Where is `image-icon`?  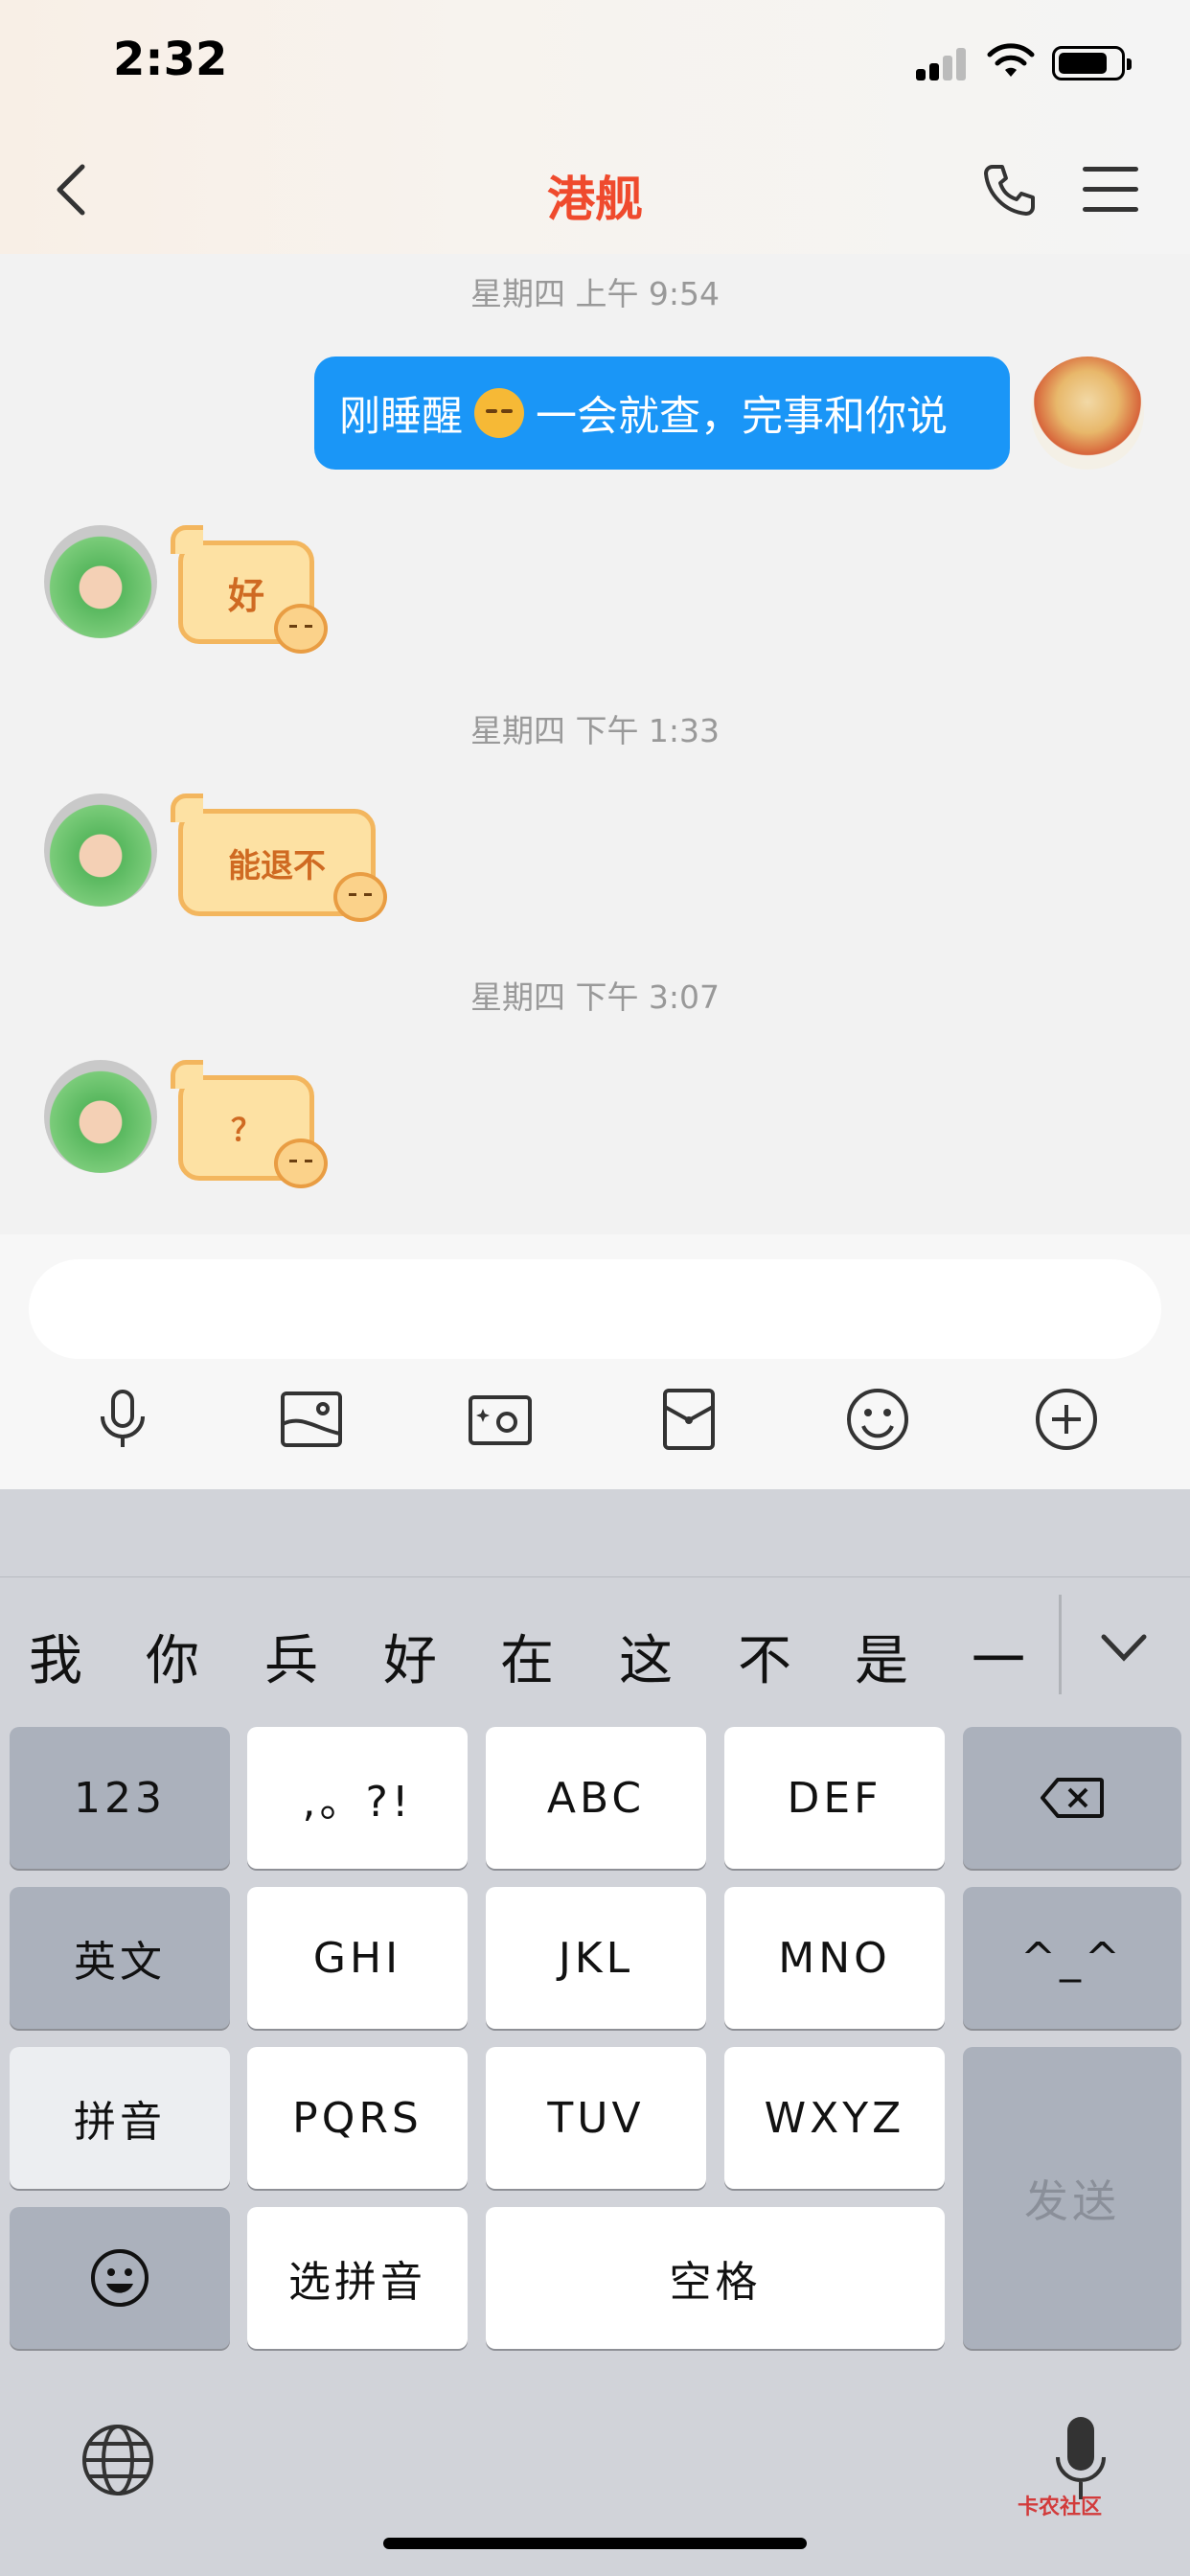 image-icon is located at coordinates (311, 1419).